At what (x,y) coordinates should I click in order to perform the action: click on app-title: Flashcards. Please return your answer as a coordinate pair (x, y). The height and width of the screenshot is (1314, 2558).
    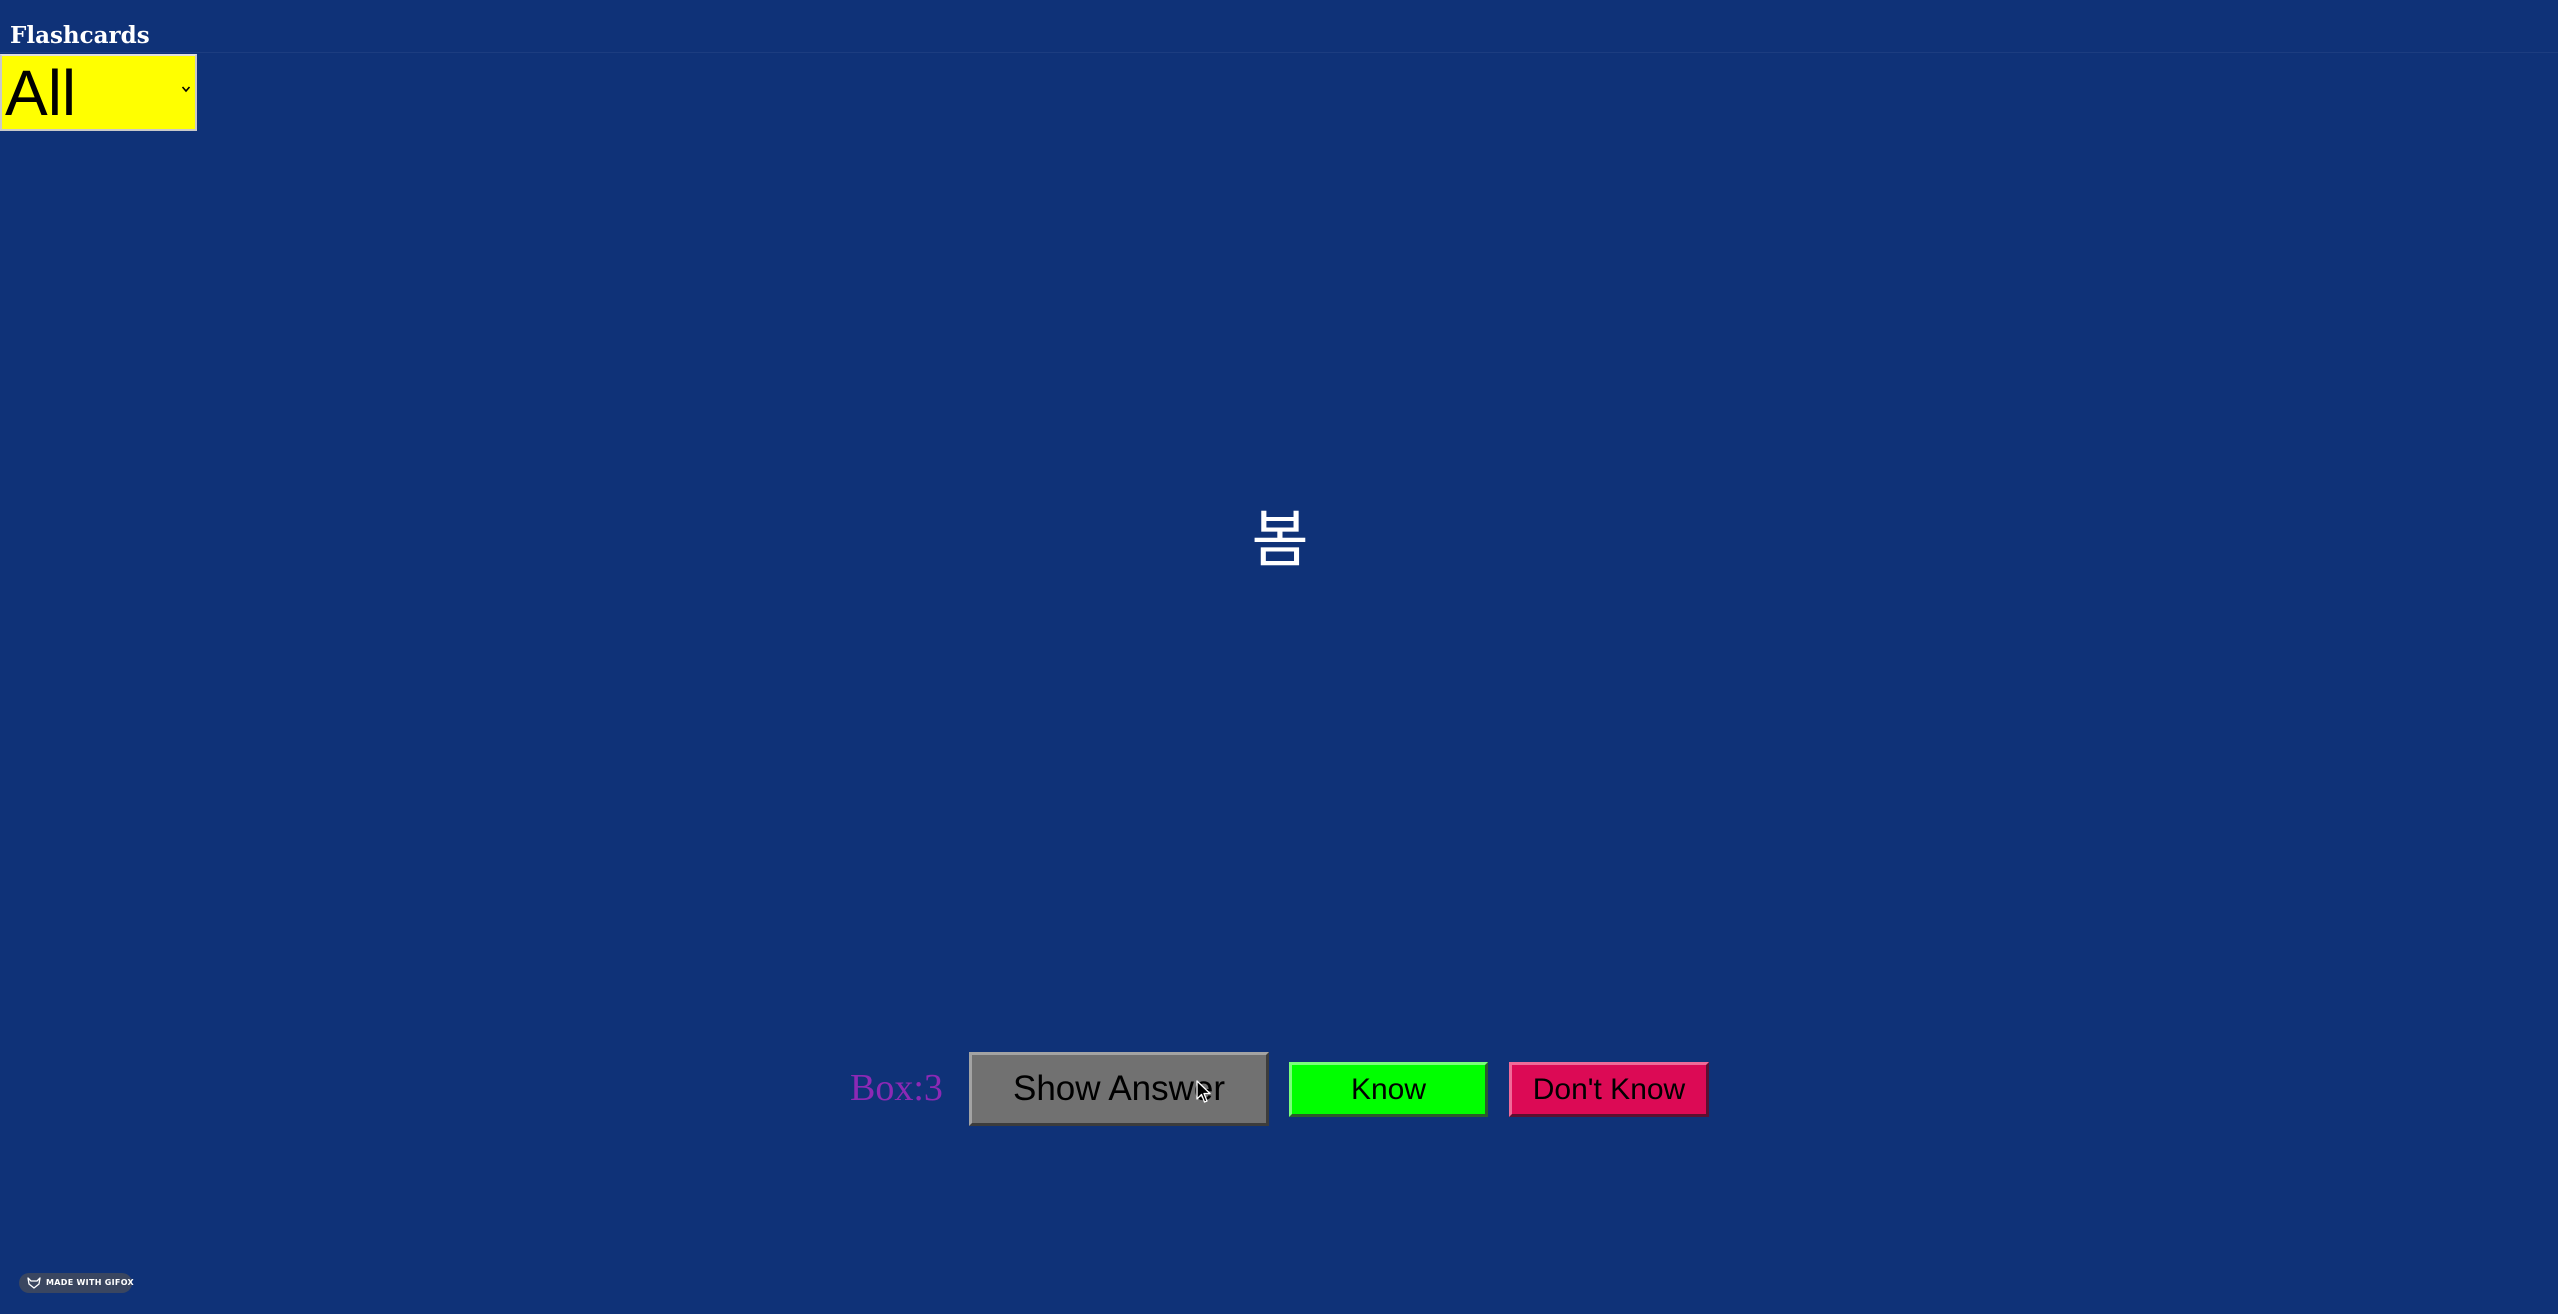
    Looking at the image, I should click on (80, 35).